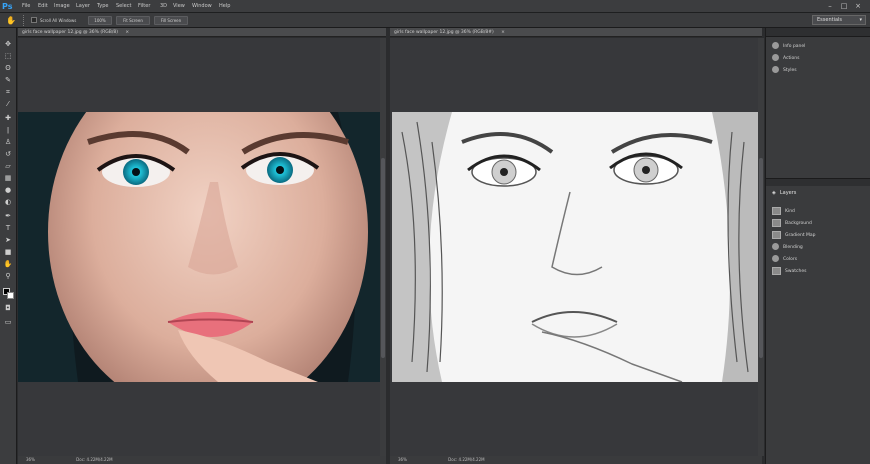  What do you see at coordinates (830, 20) in the screenshot?
I see `workspace-label: Essentials` at bounding box center [830, 20].